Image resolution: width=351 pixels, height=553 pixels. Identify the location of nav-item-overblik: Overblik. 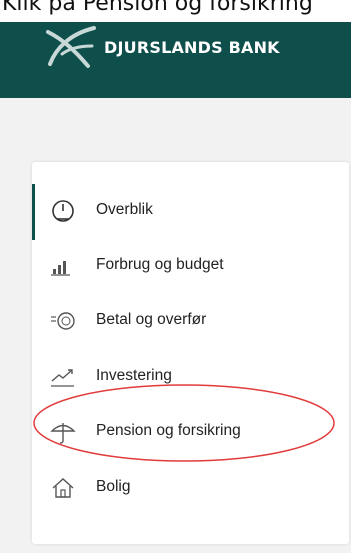
(190, 211).